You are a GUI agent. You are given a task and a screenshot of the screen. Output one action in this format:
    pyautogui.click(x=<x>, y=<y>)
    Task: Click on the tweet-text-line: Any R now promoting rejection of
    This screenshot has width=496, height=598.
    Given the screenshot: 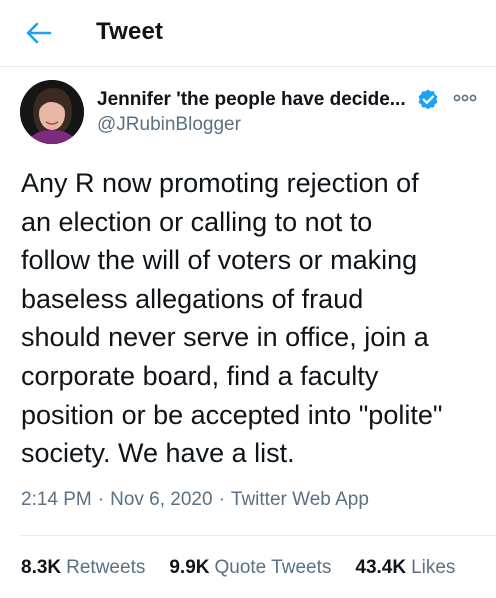 What is the action you would take?
    pyautogui.click(x=220, y=183)
    